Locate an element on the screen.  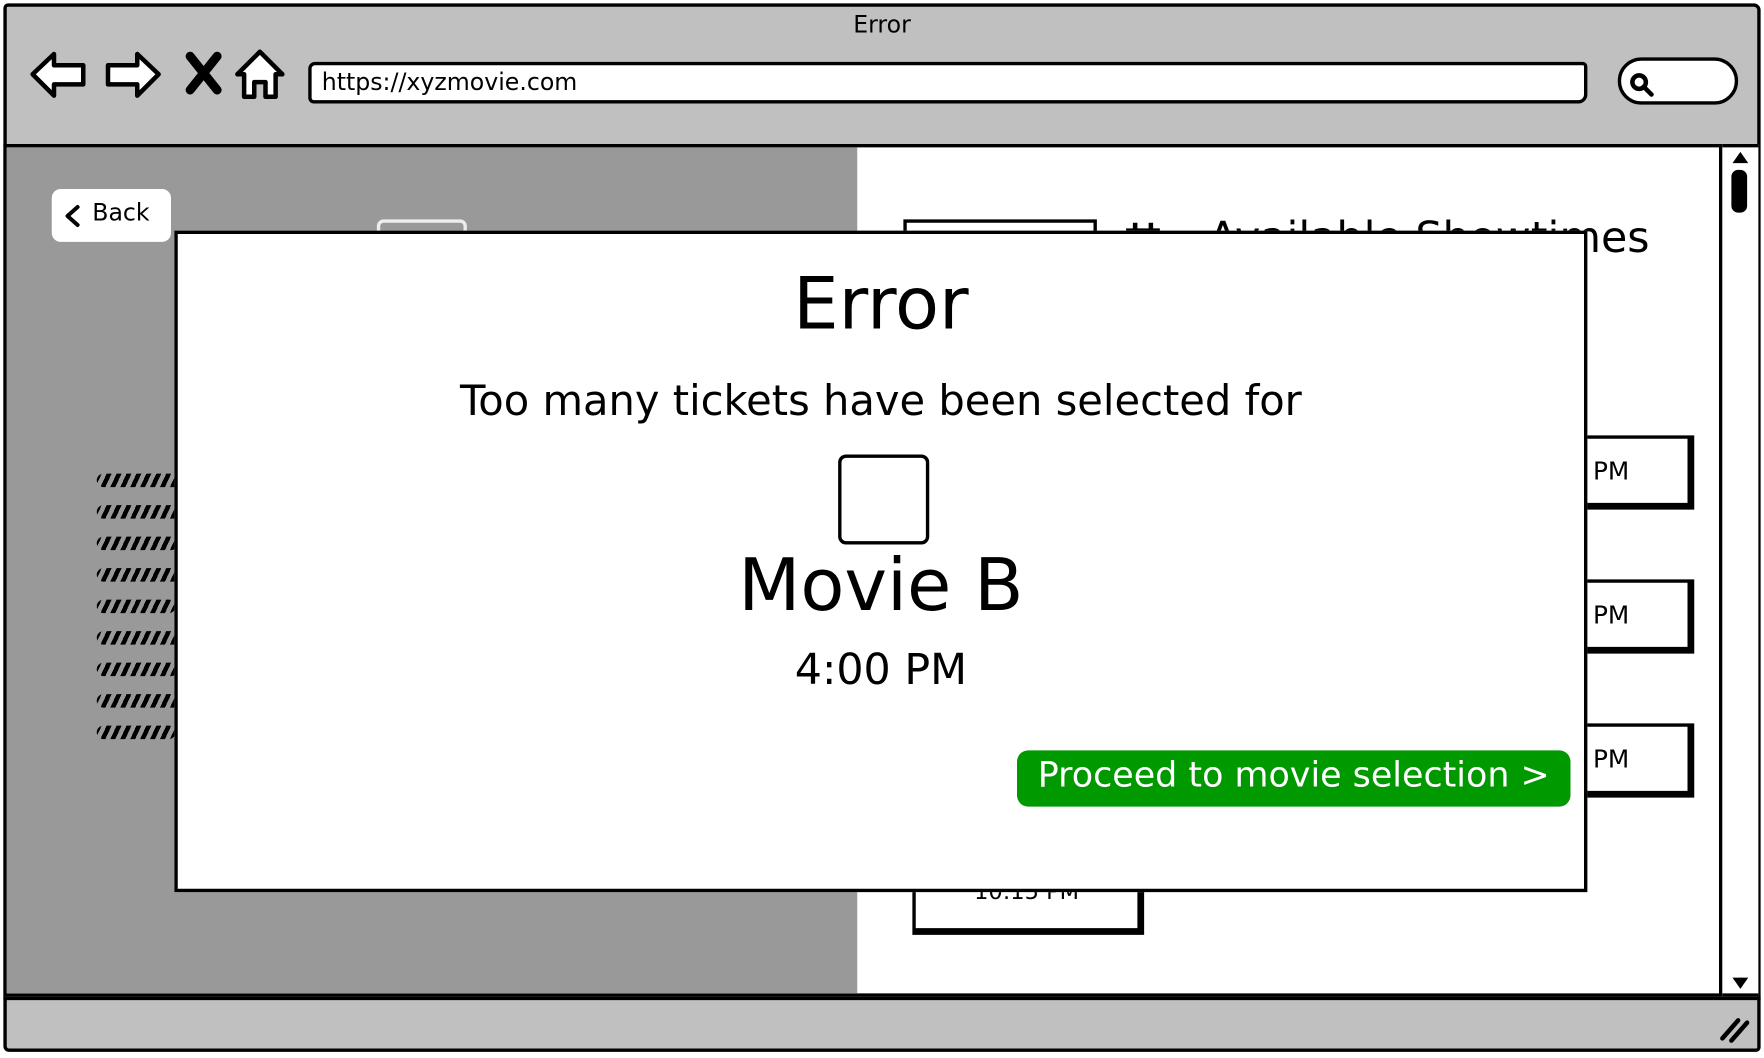
search-box is located at coordinates (1678, 81).